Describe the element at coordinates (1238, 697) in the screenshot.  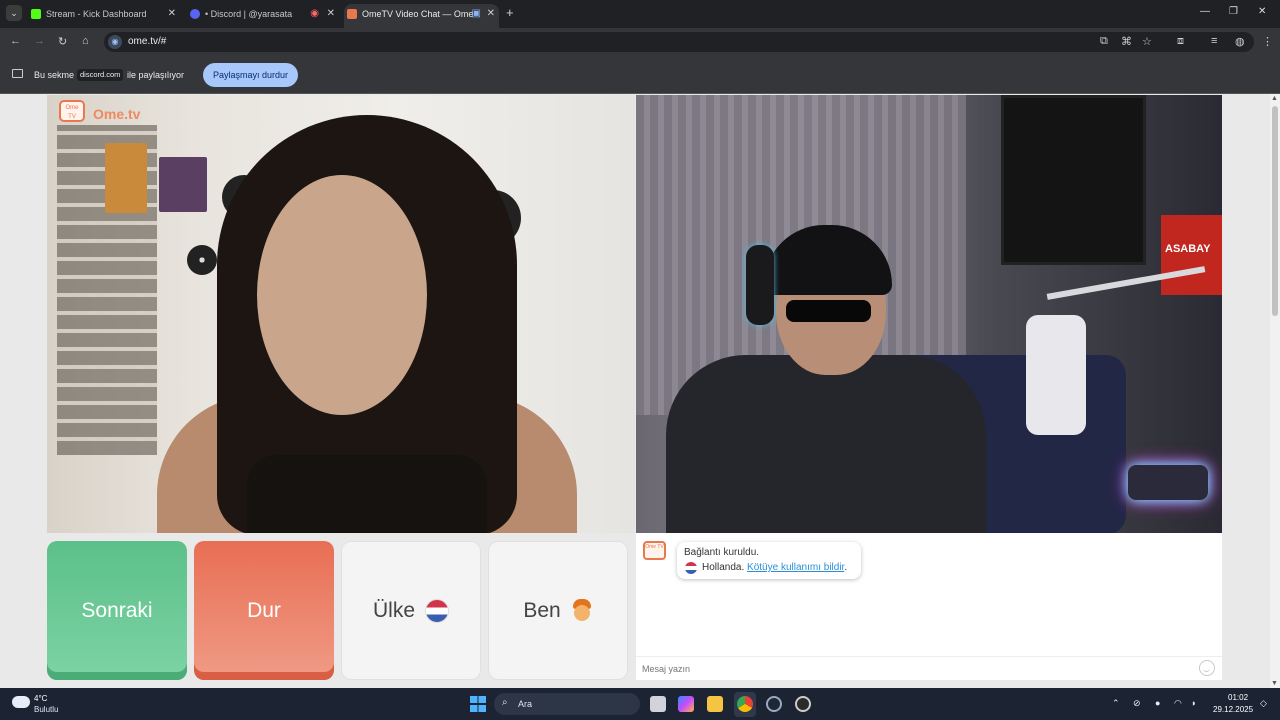
I see `clock-time: 01:02` at that location.